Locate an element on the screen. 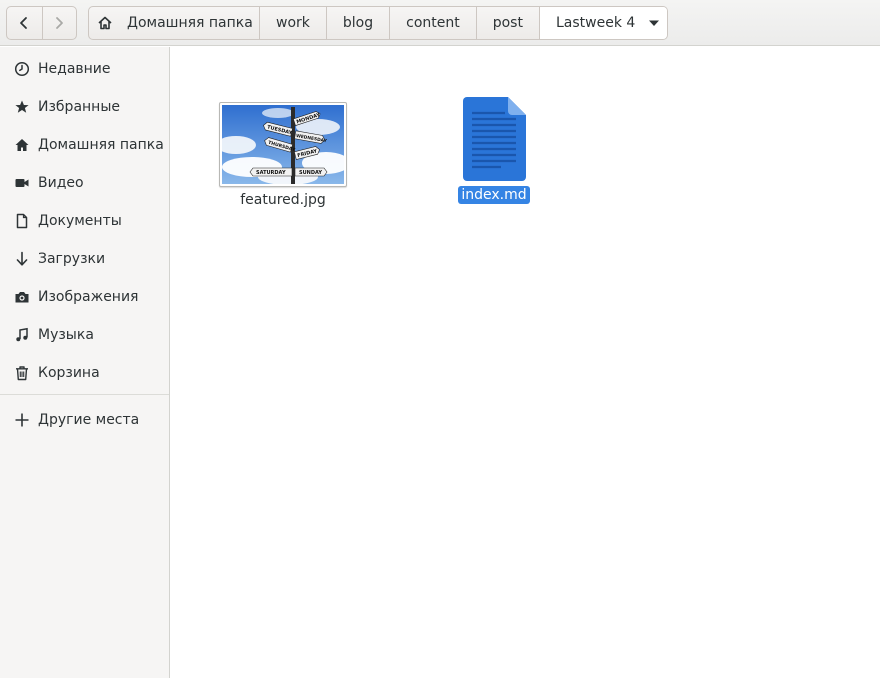 The width and height of the screenshot is (880, 678). trash-icon is located at coordinates (22, 373).